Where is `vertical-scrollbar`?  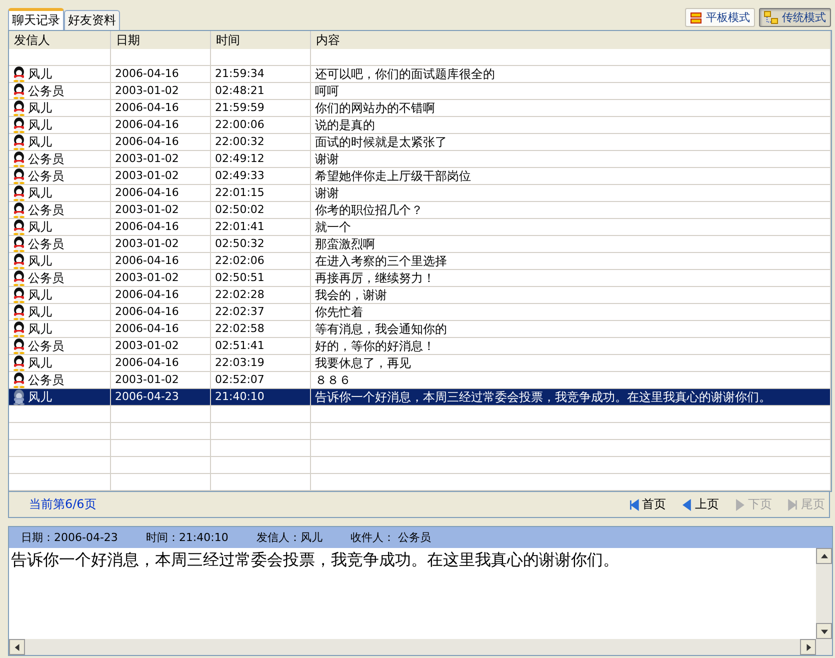
vertical-scrollbar is located at coordinates (824, 593).